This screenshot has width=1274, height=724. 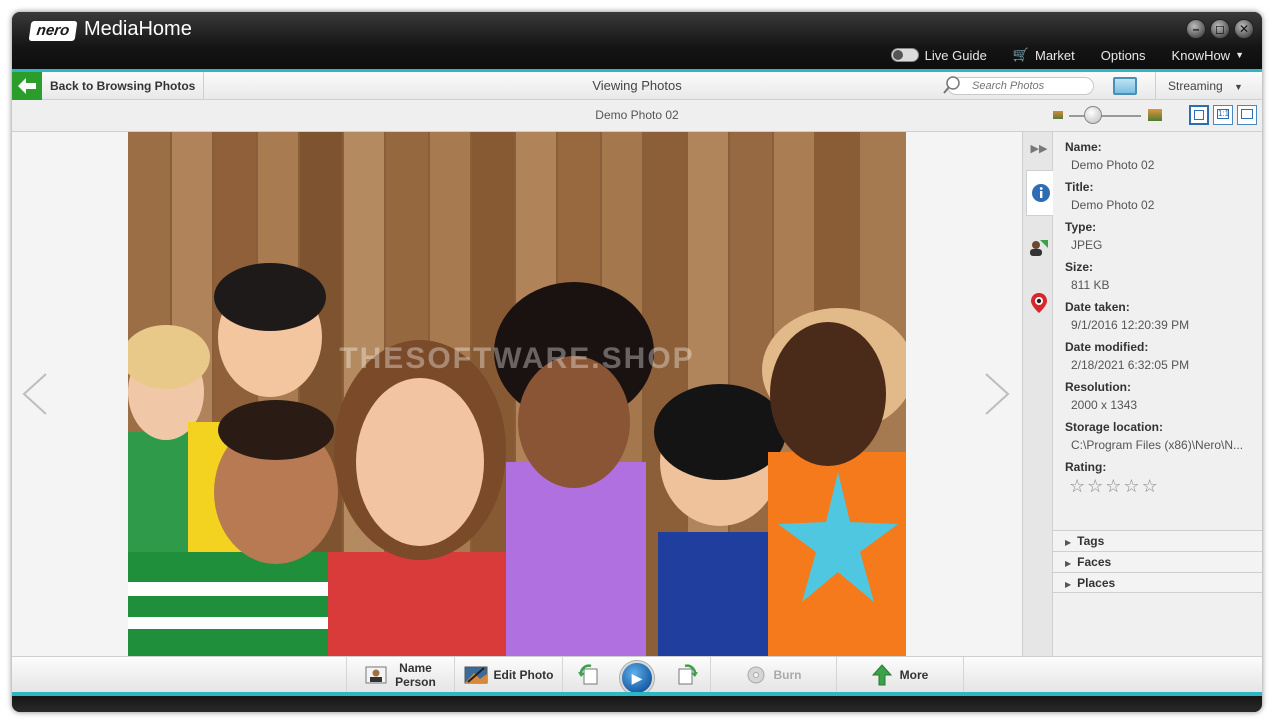 What do you see at coordinates (1096, 583) in the screenshot?
I see `places-label: Places` at bounding box center [1096, 583].